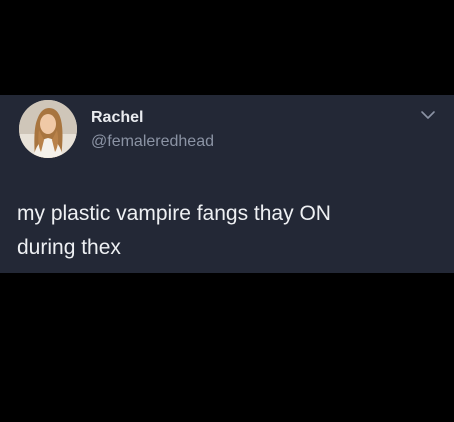 The image size is (454, 422). Describe the element at coordinates (428, 115) in the screenshot. I see `chevron-down-icon` at that location.